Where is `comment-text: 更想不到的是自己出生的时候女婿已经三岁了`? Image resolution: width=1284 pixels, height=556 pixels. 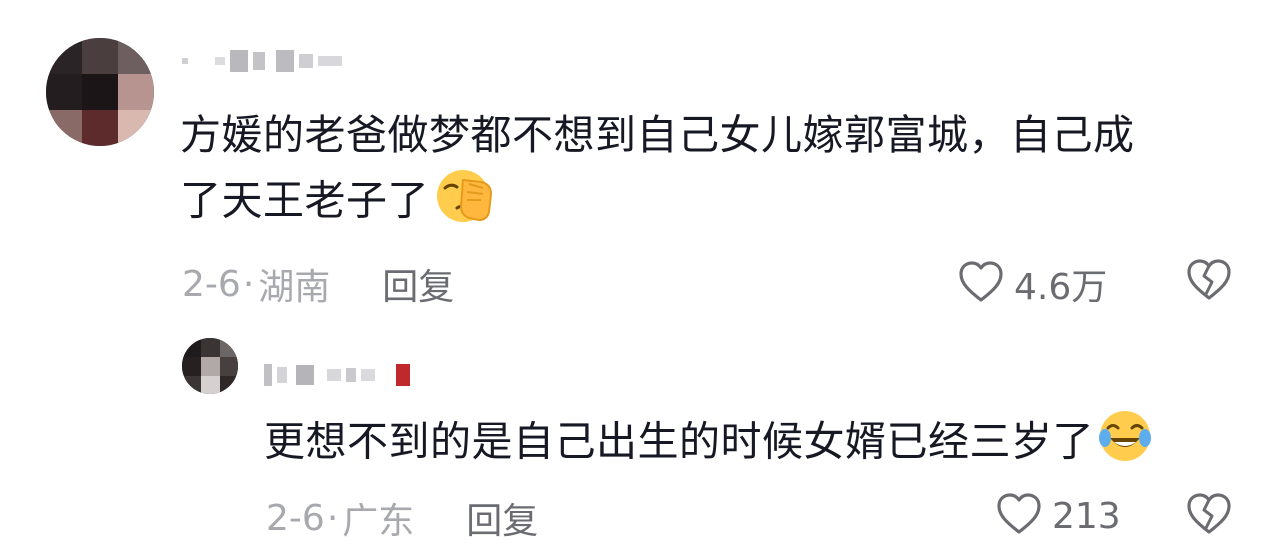 comment-text: 更想不到的是自己出生的时候女婿已经三岁了 is located at coordinates (709, 444).